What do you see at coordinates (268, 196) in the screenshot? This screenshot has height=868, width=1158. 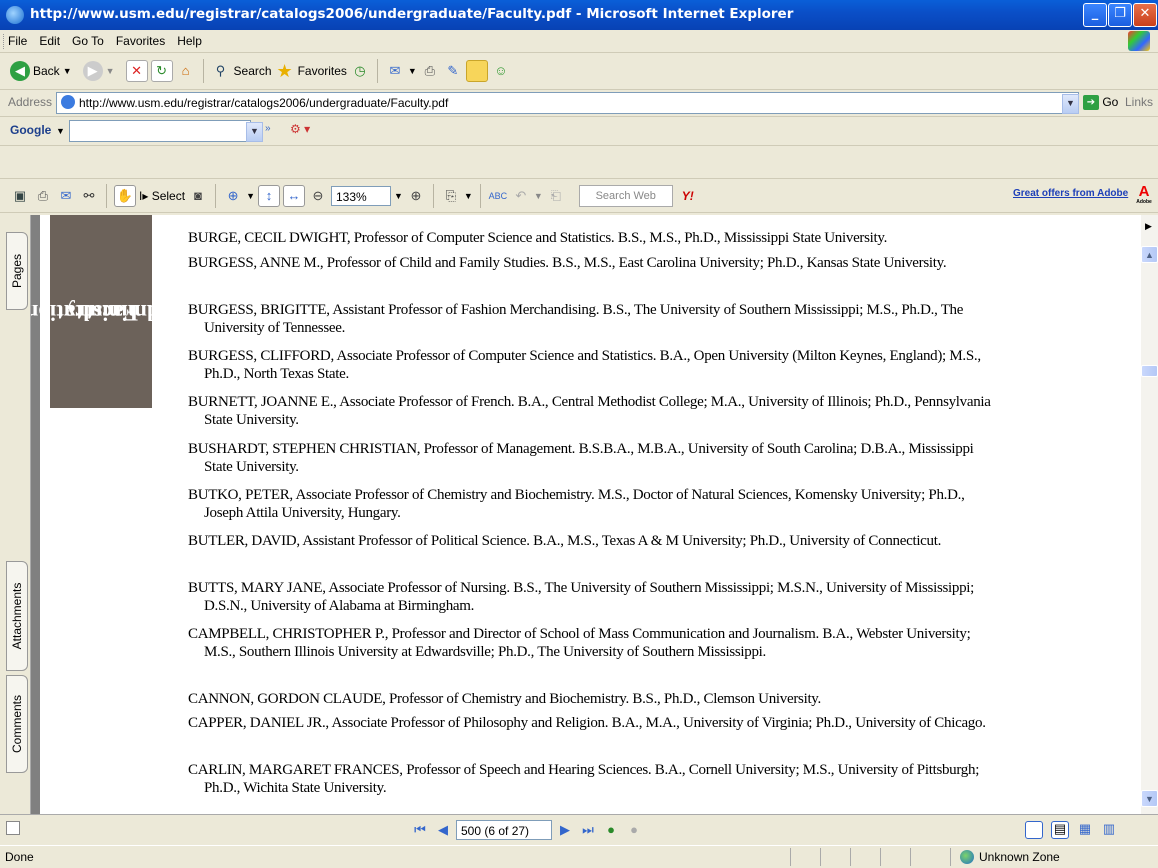 I see `fit-page-icon: ↕` at bounding box center [268, 196].